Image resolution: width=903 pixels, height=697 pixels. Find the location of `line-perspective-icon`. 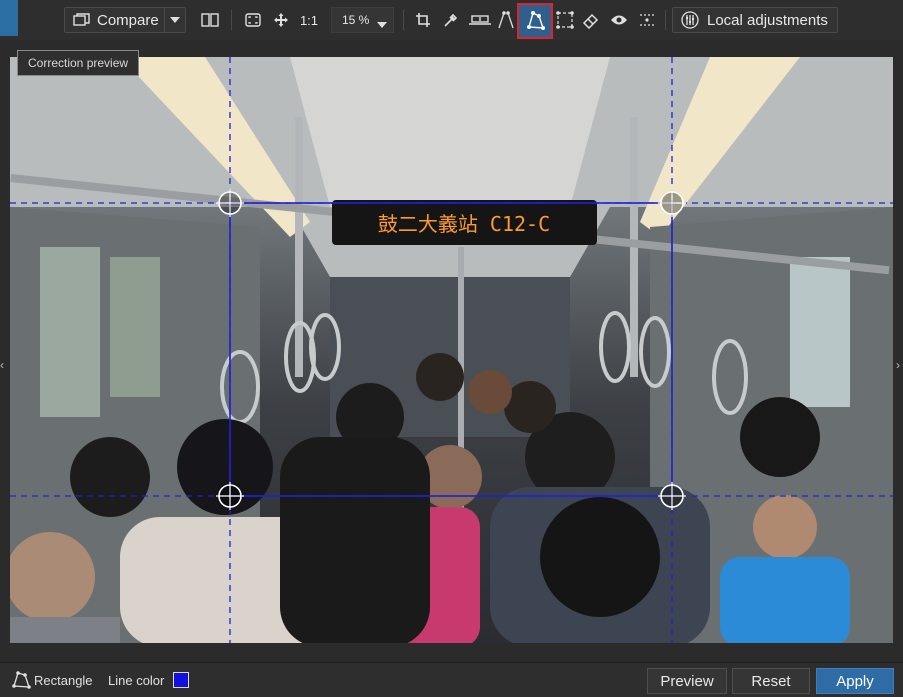

line-perspective-icon is located at coordinates (506, 20).